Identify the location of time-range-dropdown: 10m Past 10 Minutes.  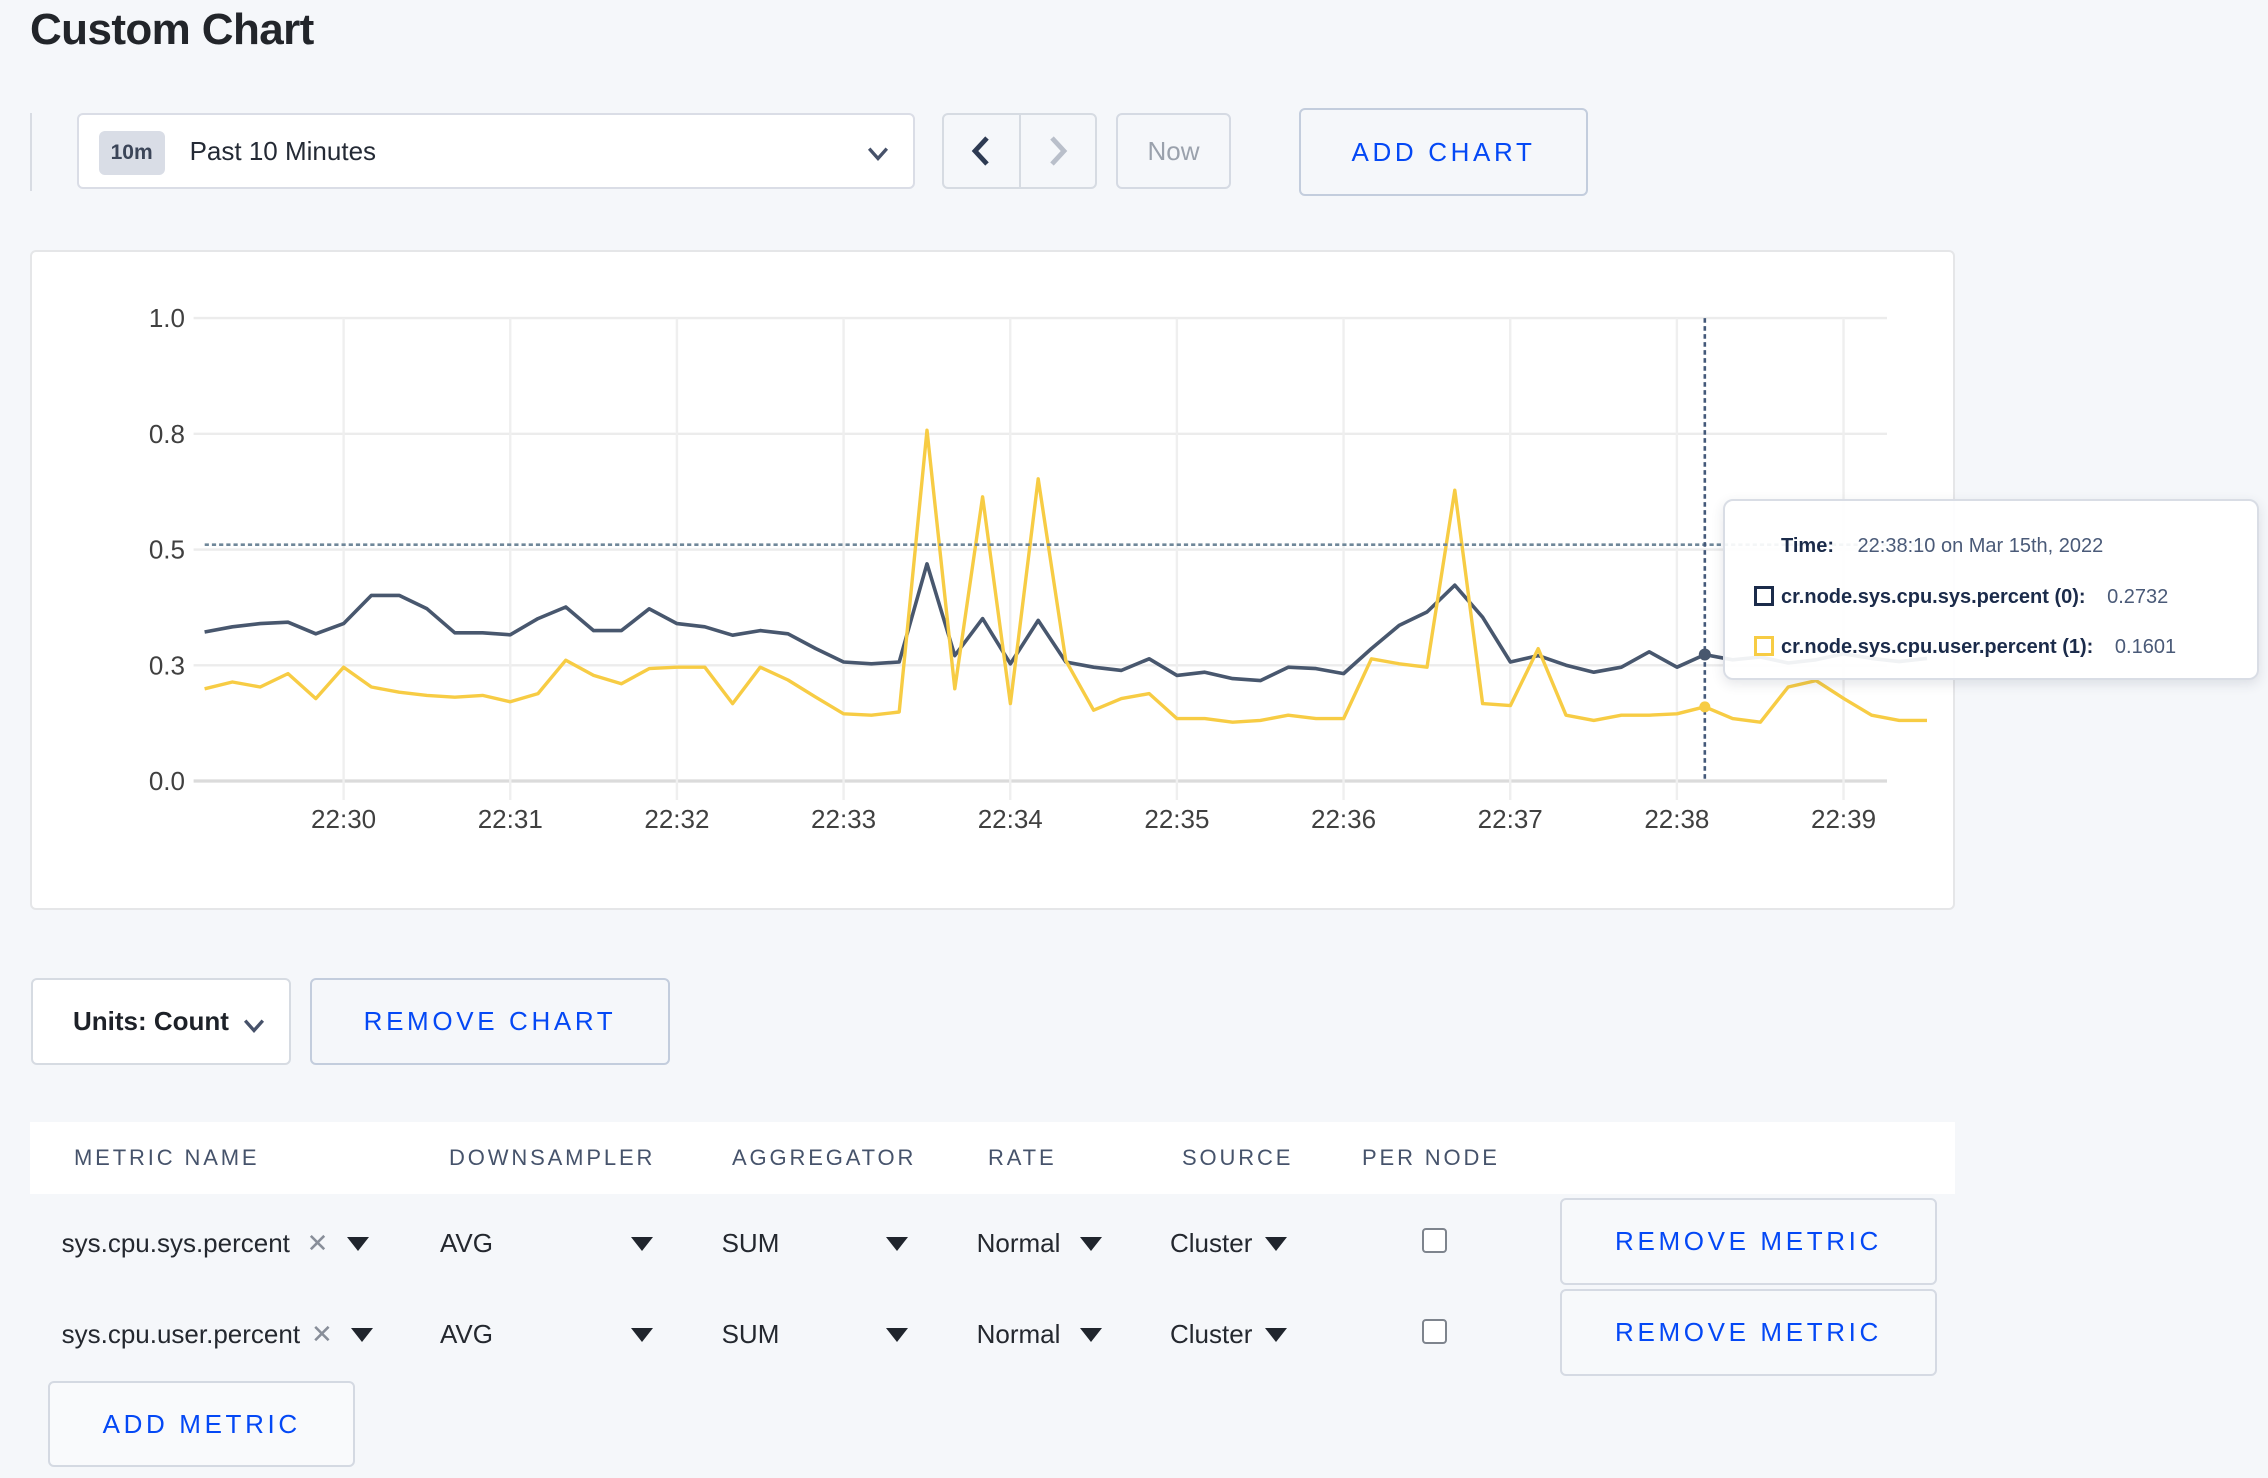
(495, 151).